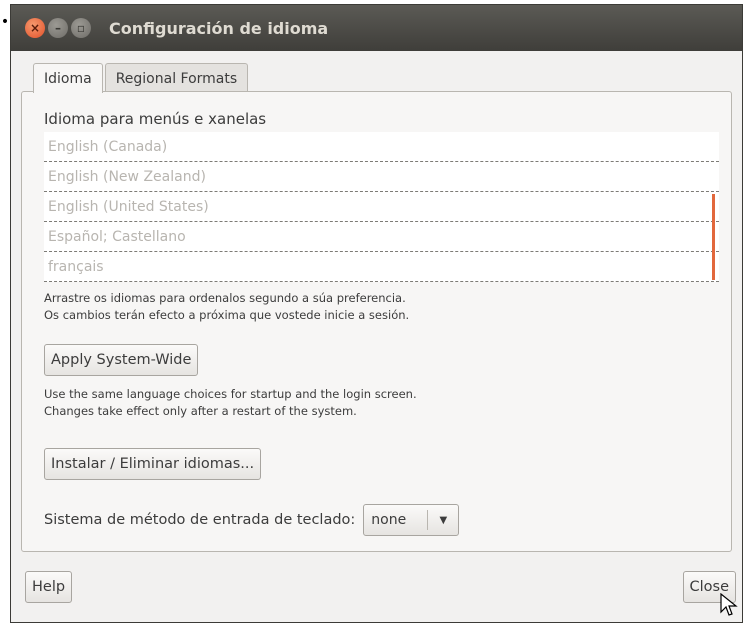 The width and height of the screenshot is (743, 623). I want to click on tab-bar: Idioma Regional Formats, so click(141, 78).